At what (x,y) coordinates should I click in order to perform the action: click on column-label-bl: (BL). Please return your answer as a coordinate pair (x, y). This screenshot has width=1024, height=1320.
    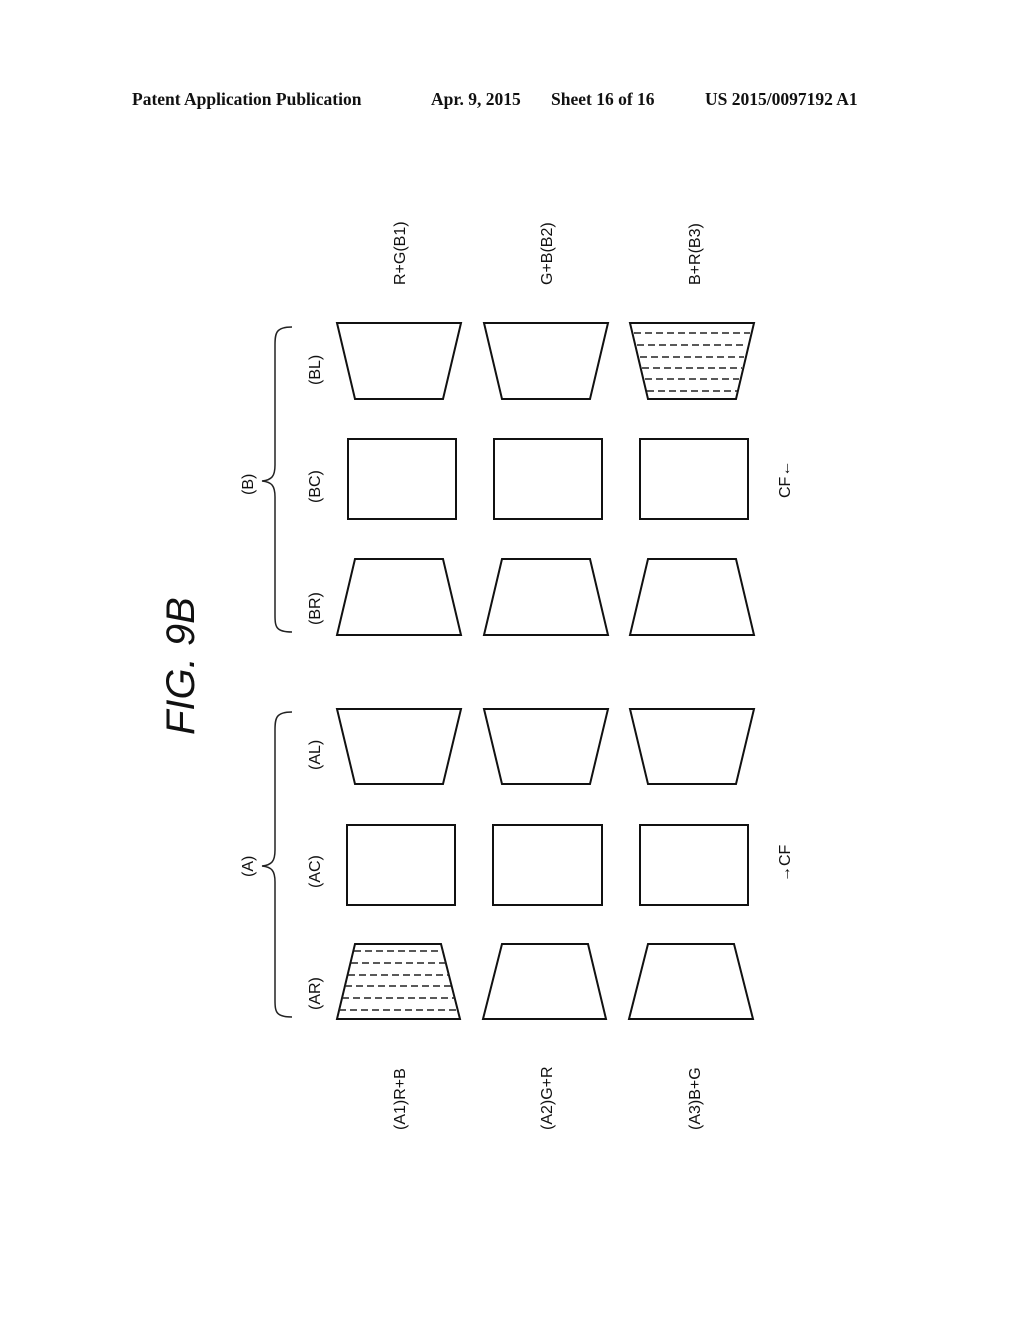
    Looking at the image, I should click on (315, 370).